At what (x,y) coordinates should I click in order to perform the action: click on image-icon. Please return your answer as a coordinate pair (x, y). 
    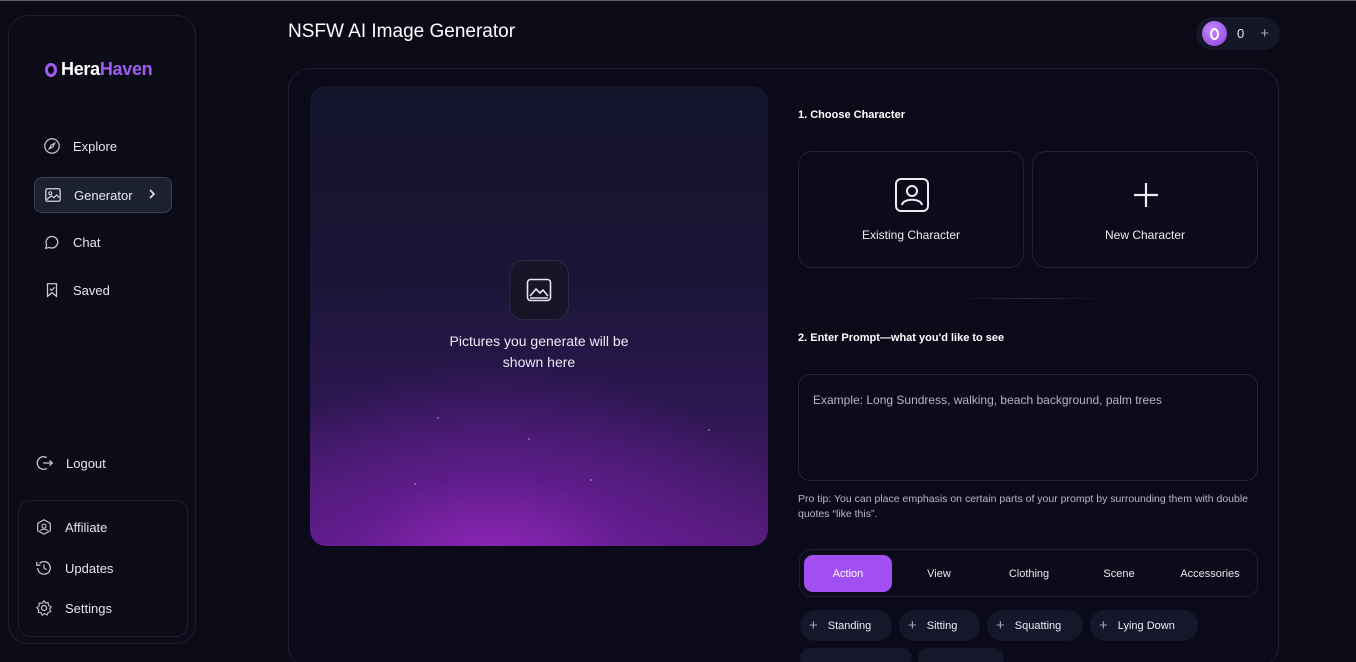
    Looking at the image, I should click on (539, 290).